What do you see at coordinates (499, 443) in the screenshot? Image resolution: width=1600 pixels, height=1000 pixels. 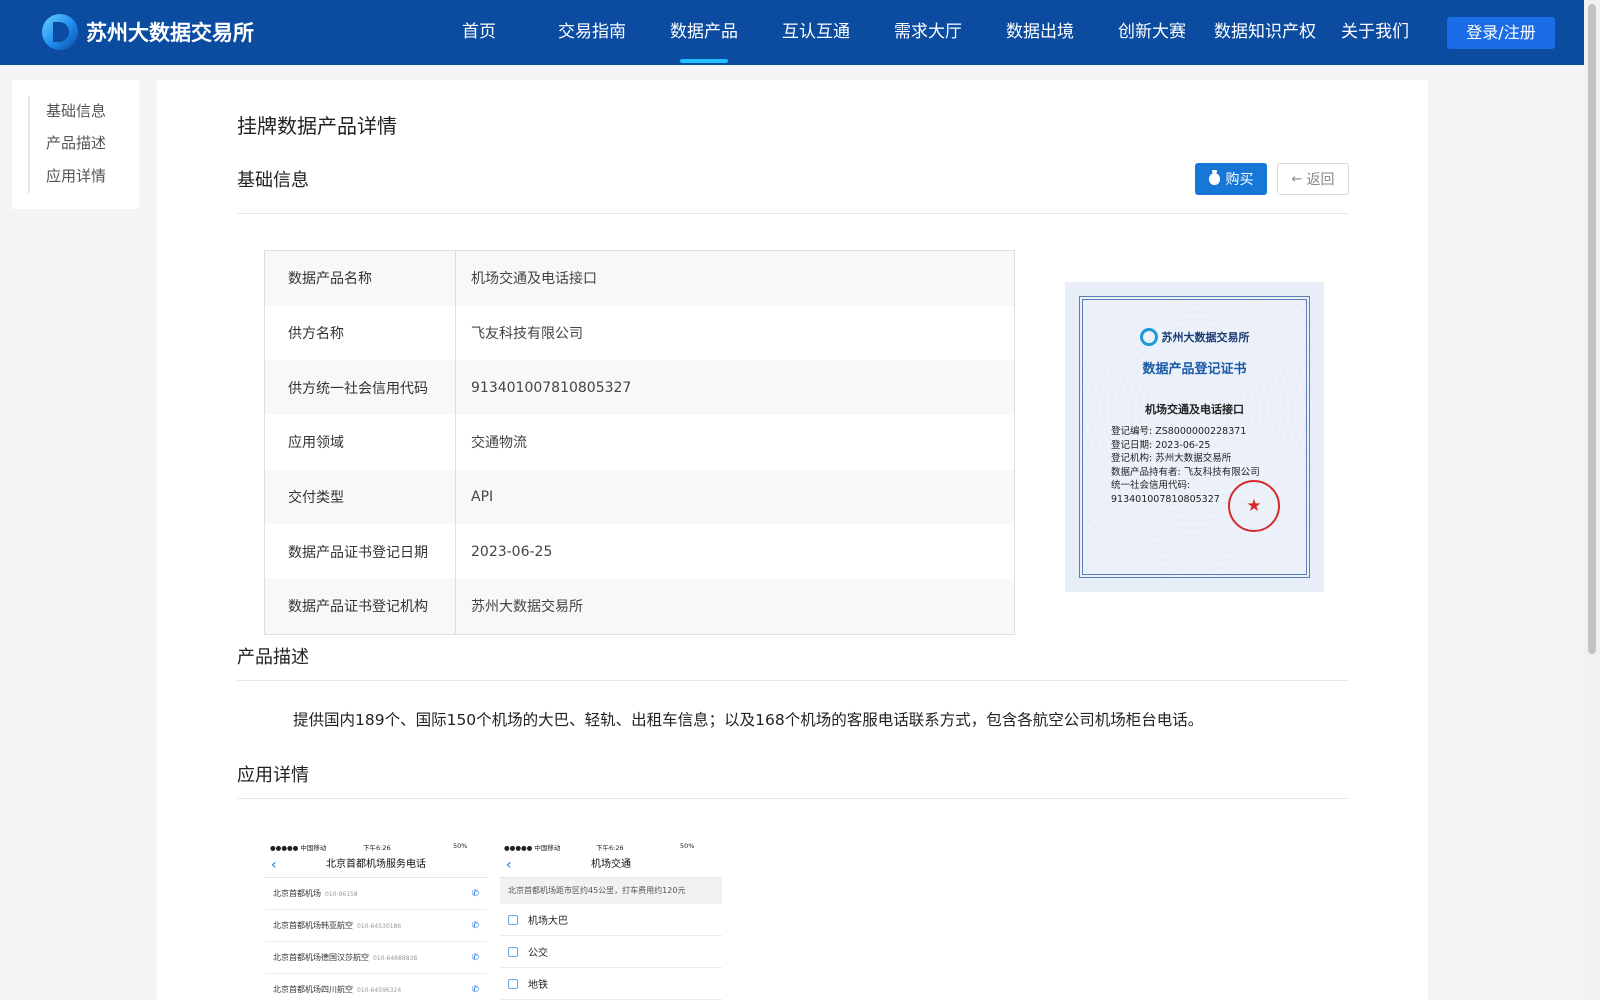 I see `row-value: 交通物流` at bounding box center [499, 443].